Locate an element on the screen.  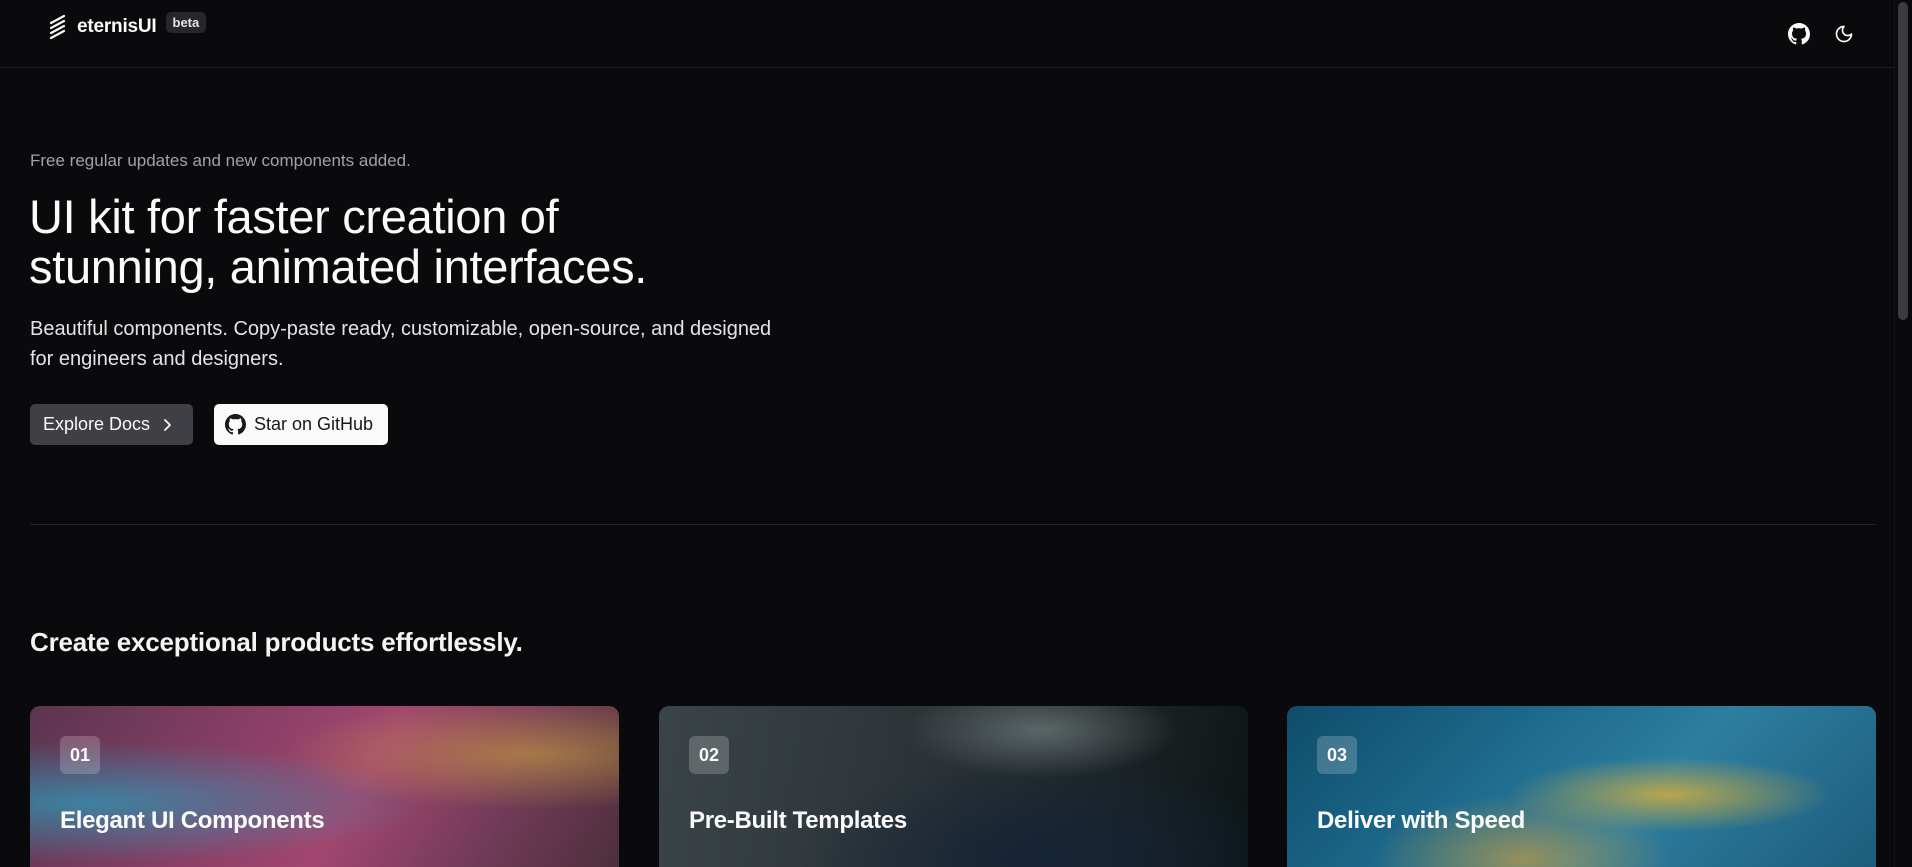
feature-card-title: Elegant UI Components is located at coordinates (192, 820).